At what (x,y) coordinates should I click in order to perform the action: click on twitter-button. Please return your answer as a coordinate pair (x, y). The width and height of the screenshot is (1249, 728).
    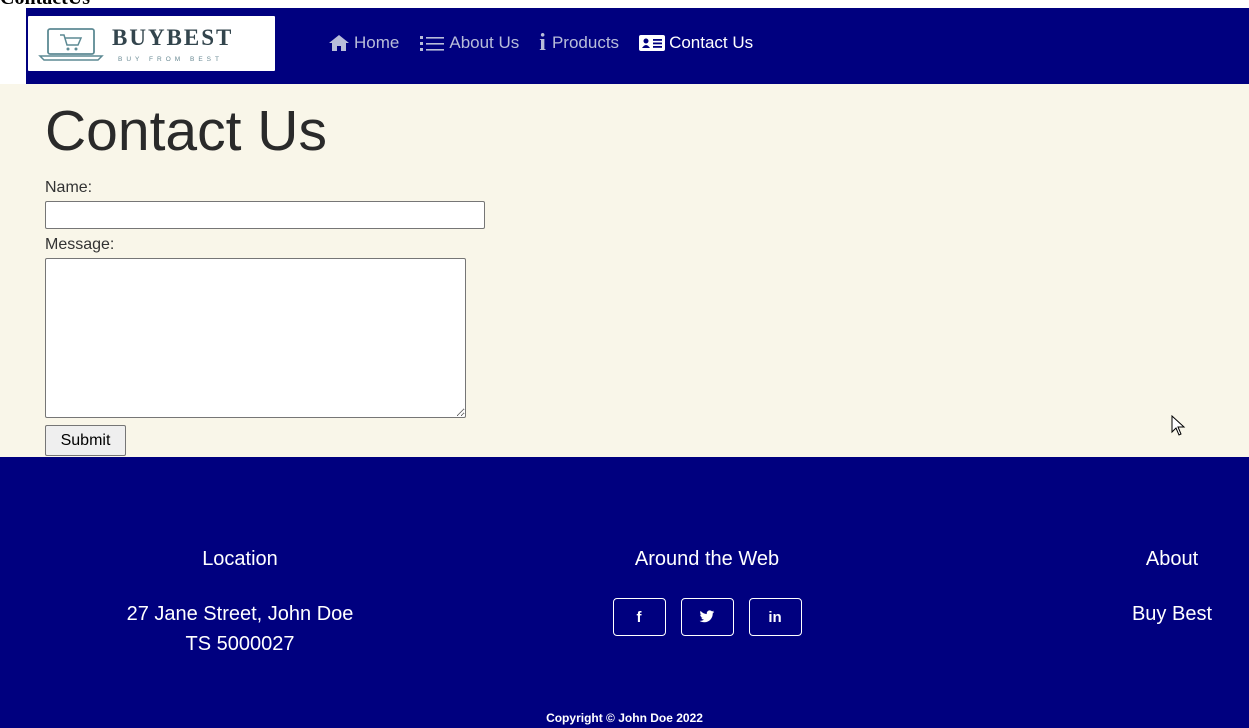
    Looking at the image, I should click on (707, 617).